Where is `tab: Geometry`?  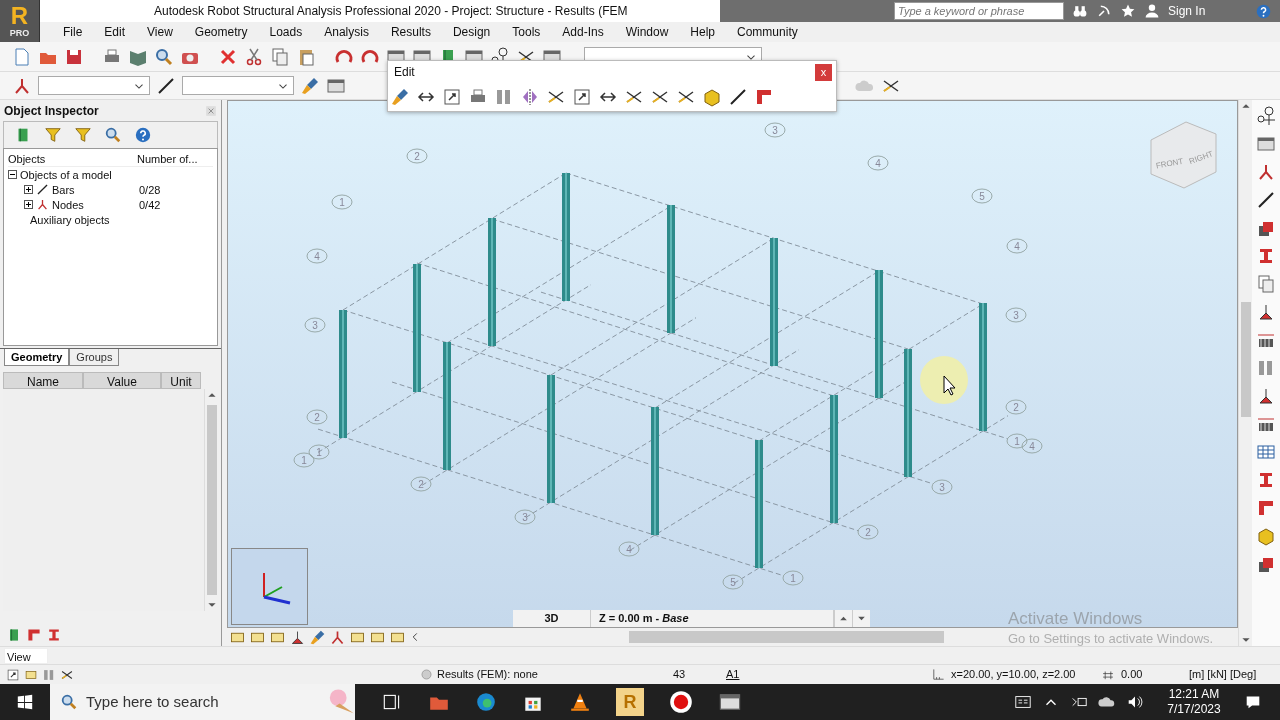
tab: Geometry is located at coordinates (37, 357).